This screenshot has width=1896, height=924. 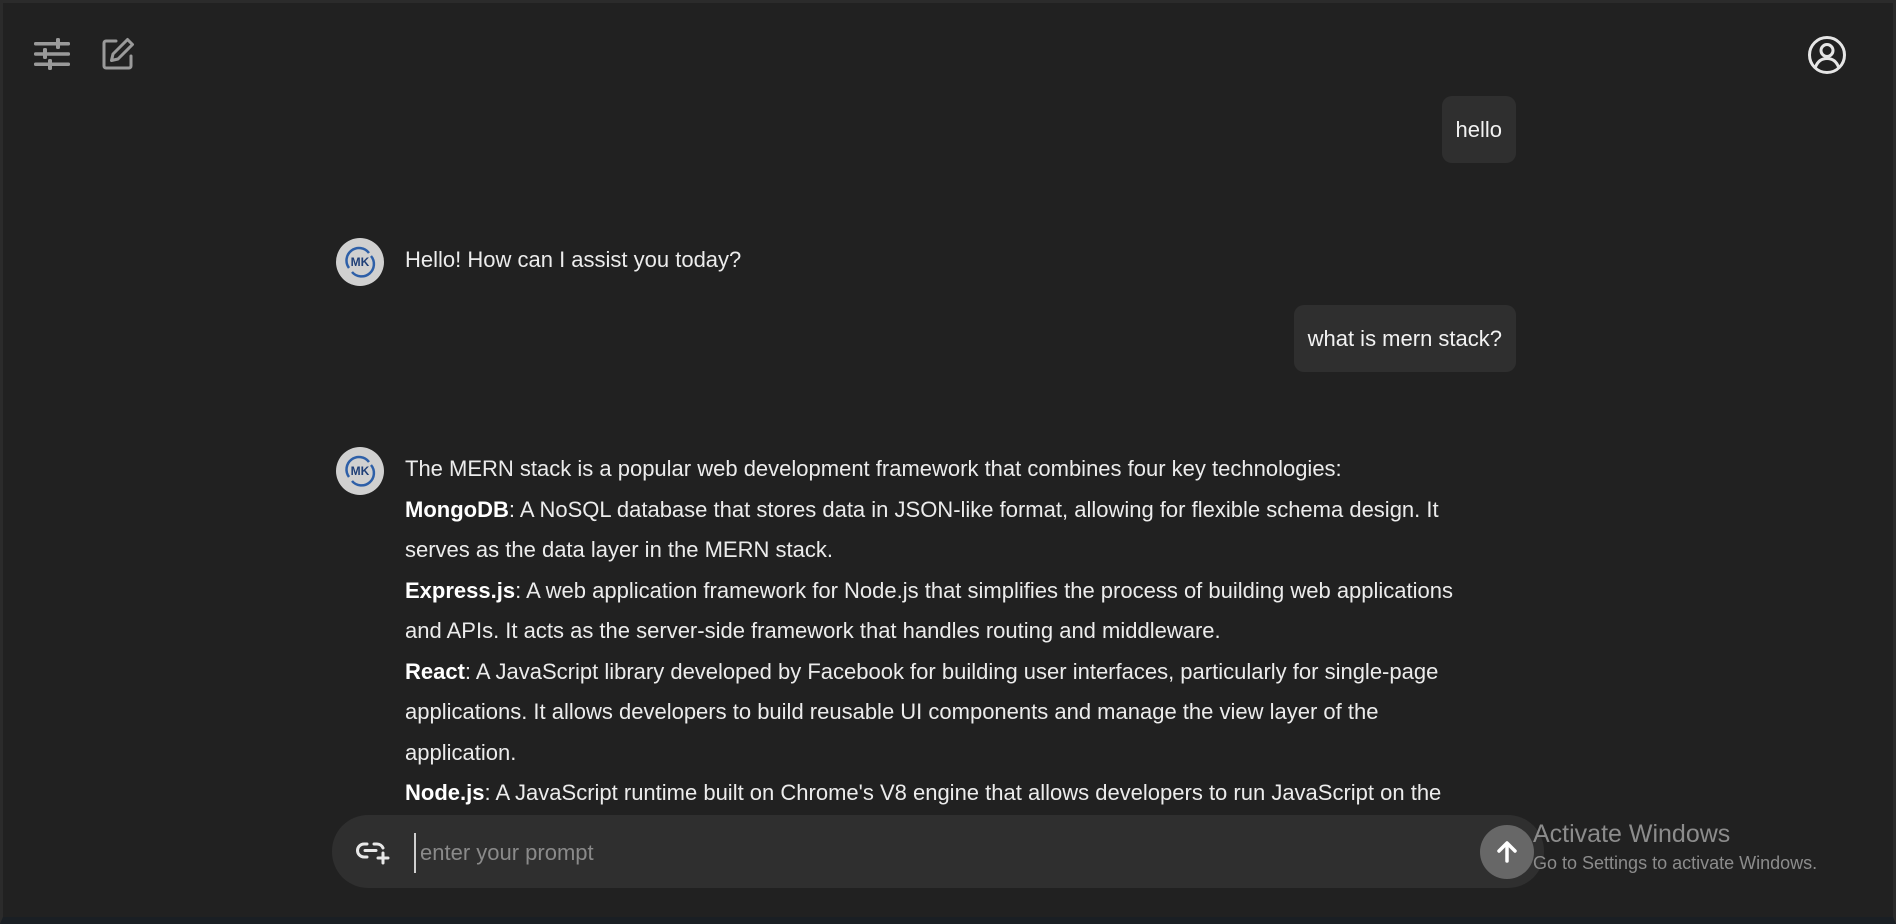 What do you see at coordinates (445, 792) in the screenshot?
I see `item-term: Node.js` at bounding box center [445, 792].